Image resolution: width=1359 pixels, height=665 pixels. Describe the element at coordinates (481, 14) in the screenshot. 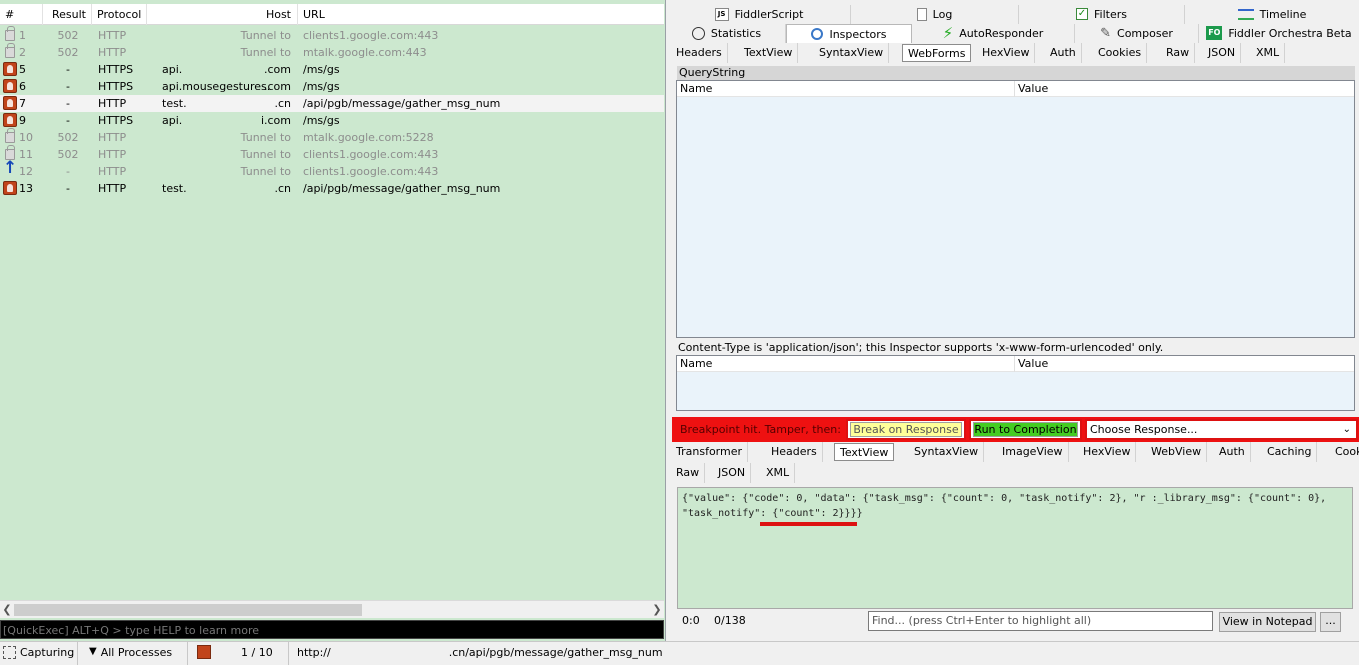

I see `col-header-url: URL` at that location.